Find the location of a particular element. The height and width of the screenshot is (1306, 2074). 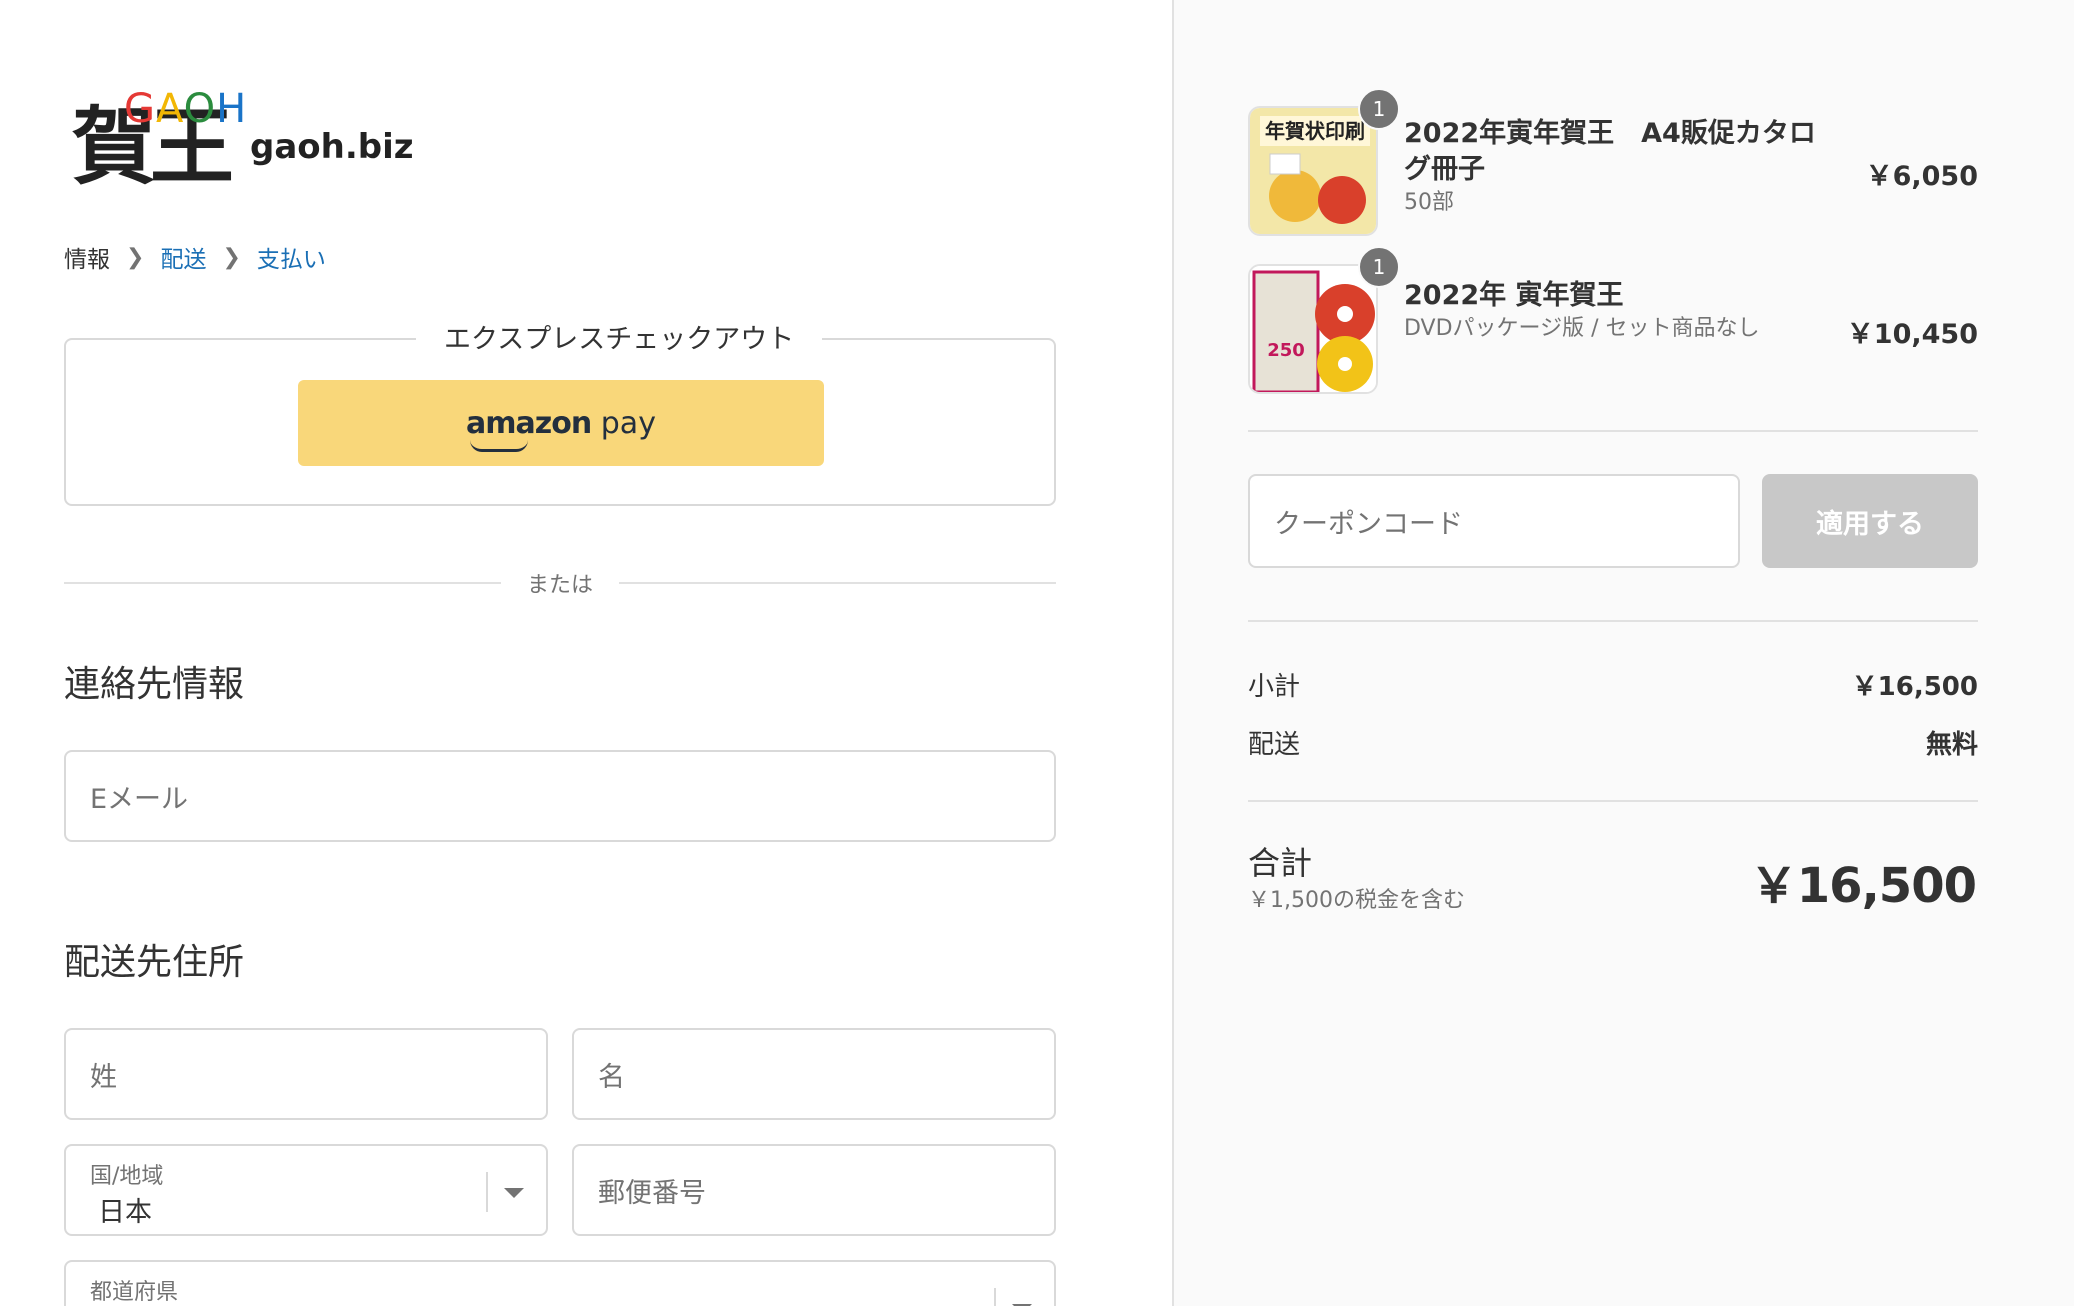

express-checkout-title: エクスプレスチェックアウト is located at coordinates (619, 340).